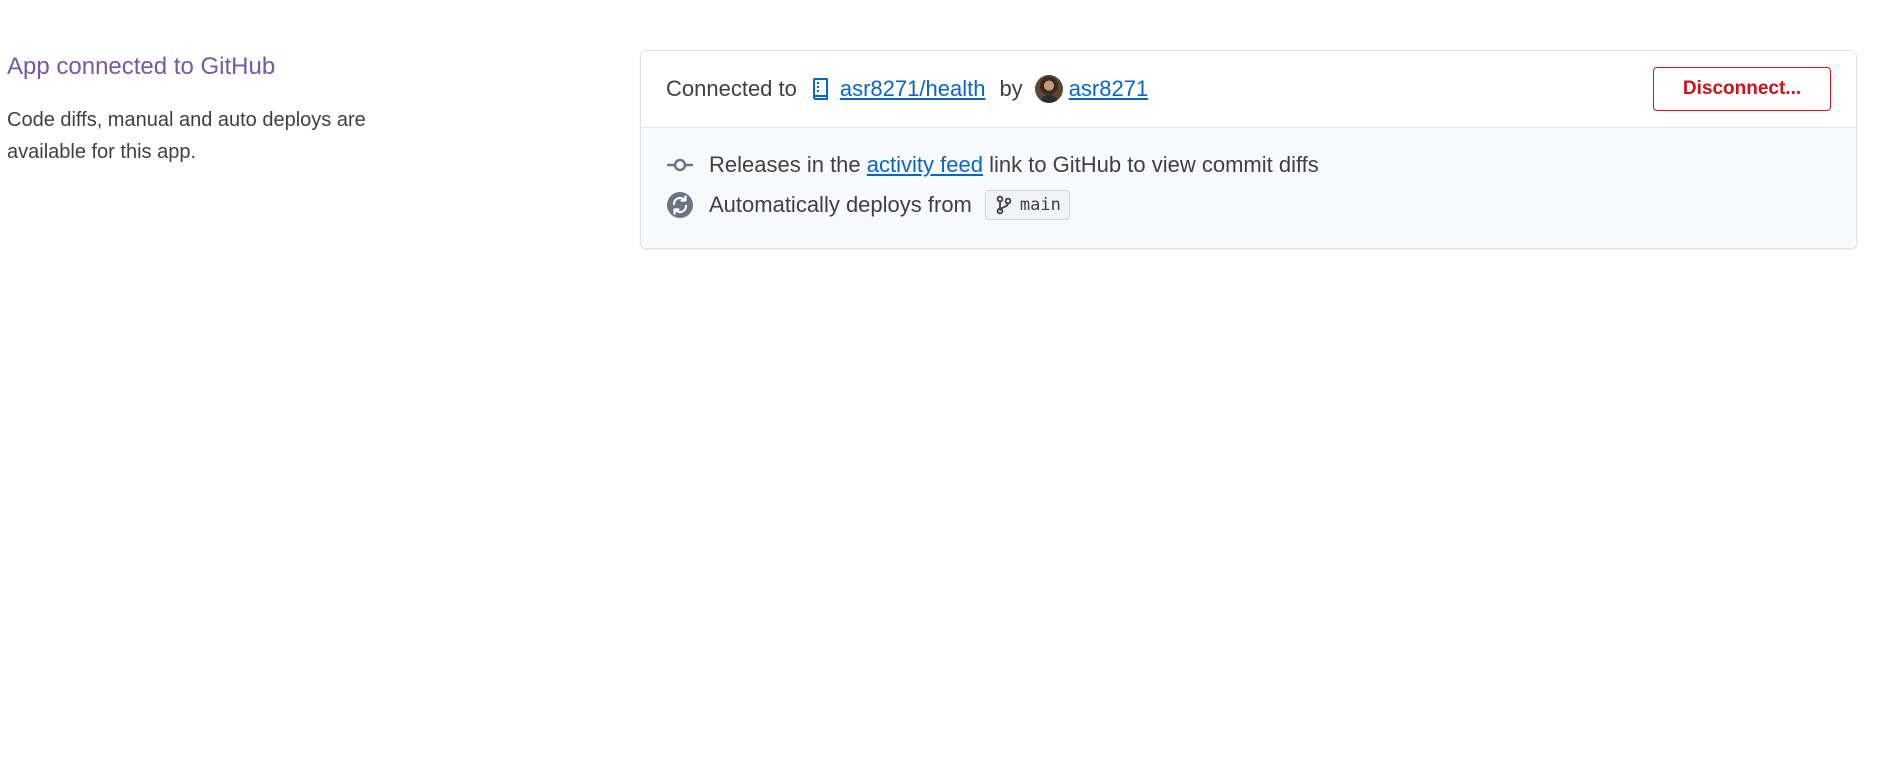 The width and height of the screenshot is (1896, 760). What do you see at coordinates (1109, 89) in the screenshot?
I see `user-link: asr8271` at bounding box center [1109, 89].